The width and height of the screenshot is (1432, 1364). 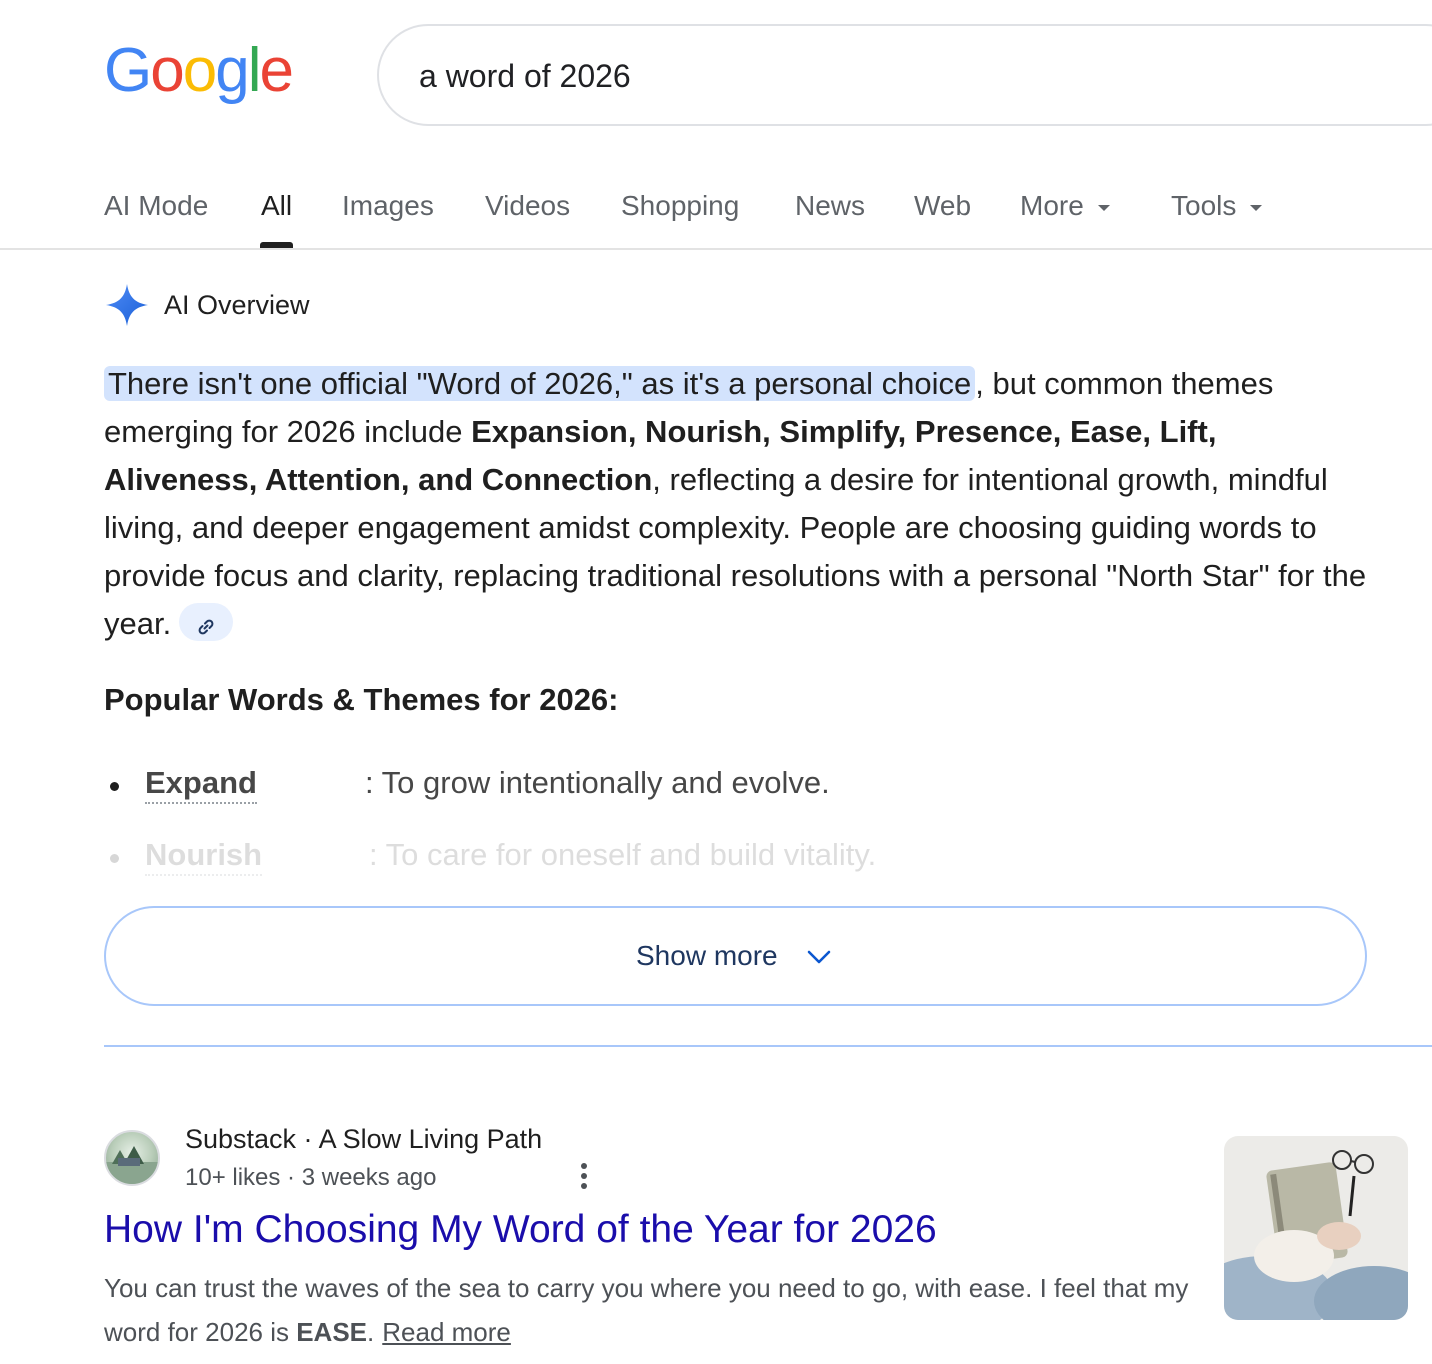 I want to click on search-box: a word of 2026, so click(x=904, y=75).